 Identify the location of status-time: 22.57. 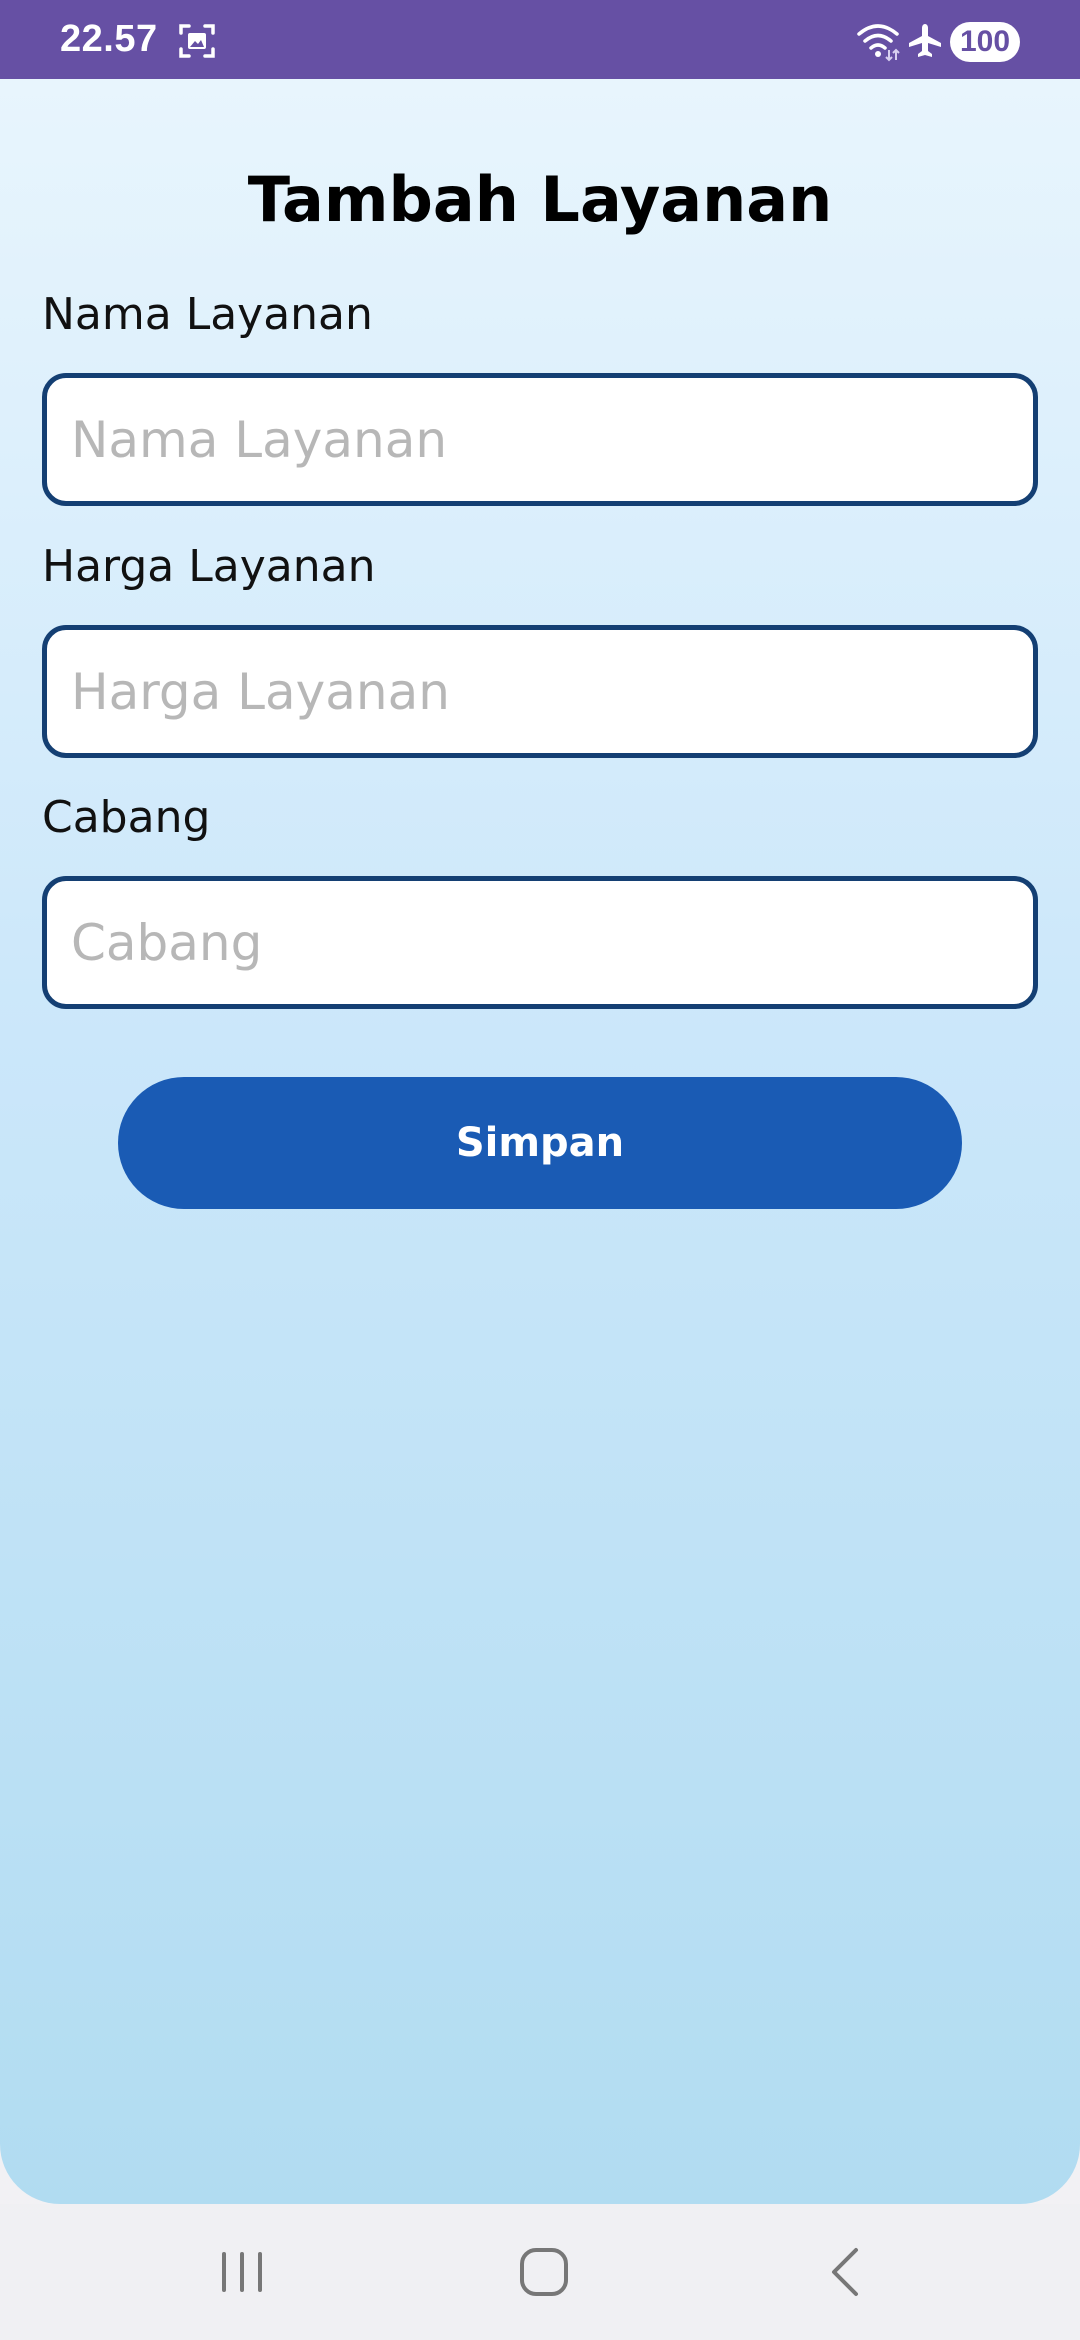
(109, 39).